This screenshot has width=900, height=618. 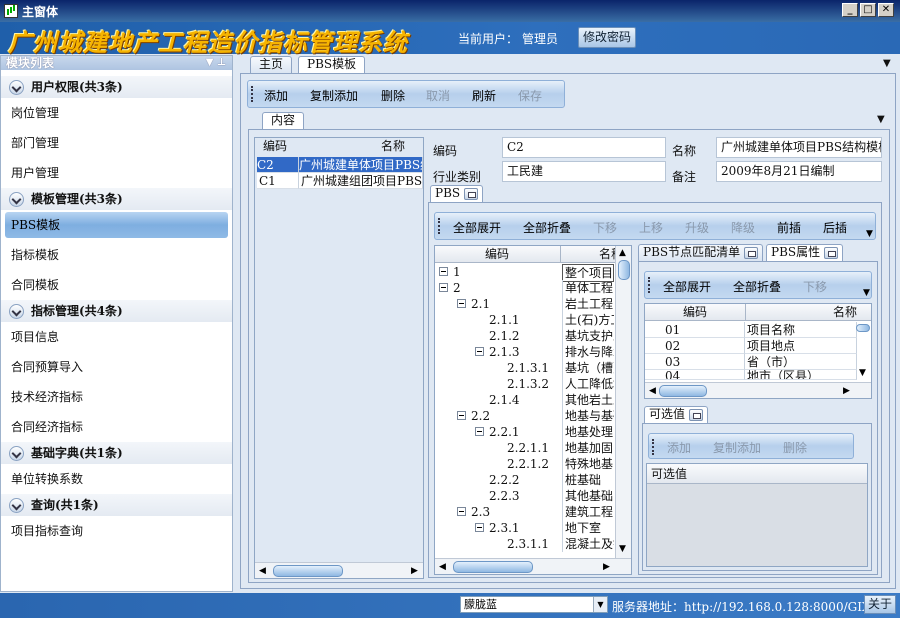 I want to click on optional-copy-add-button: 复制添加, so click(x=737, y=447).